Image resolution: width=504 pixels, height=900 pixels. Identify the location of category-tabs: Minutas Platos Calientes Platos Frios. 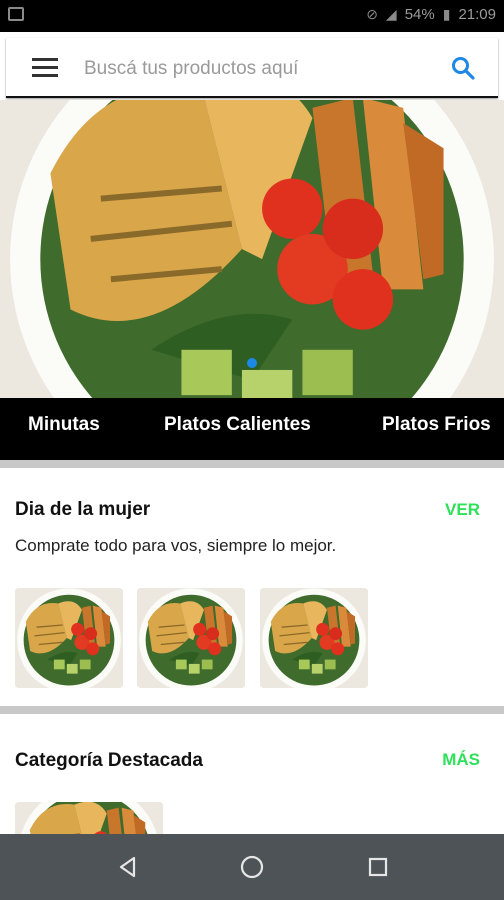
(252, 429).